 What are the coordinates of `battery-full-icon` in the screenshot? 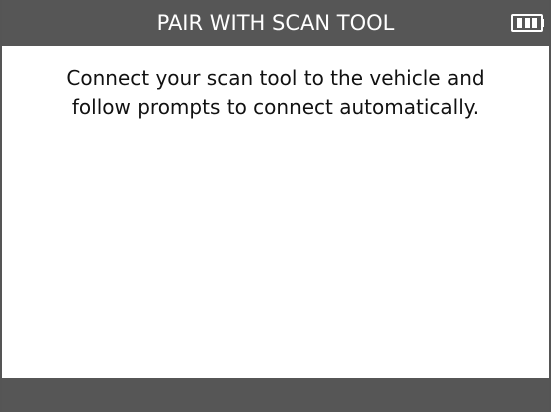 It's located at (527, 23).